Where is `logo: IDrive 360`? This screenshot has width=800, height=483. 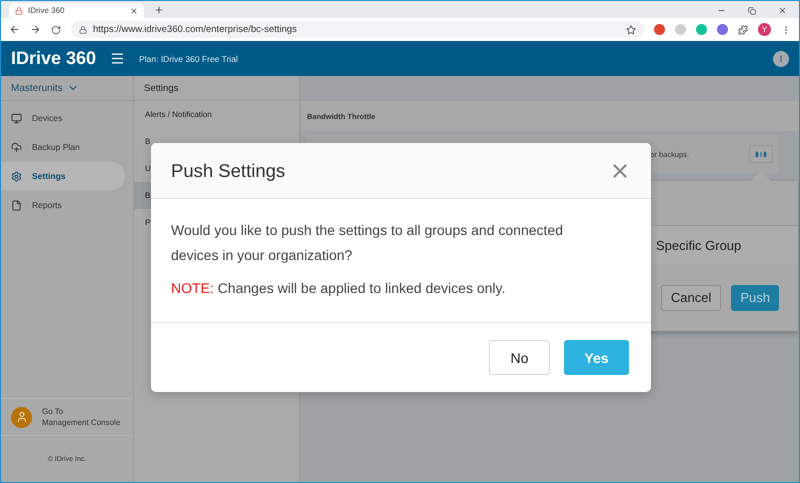
logo: IDrive 360 is located at coordinates (53, 58).